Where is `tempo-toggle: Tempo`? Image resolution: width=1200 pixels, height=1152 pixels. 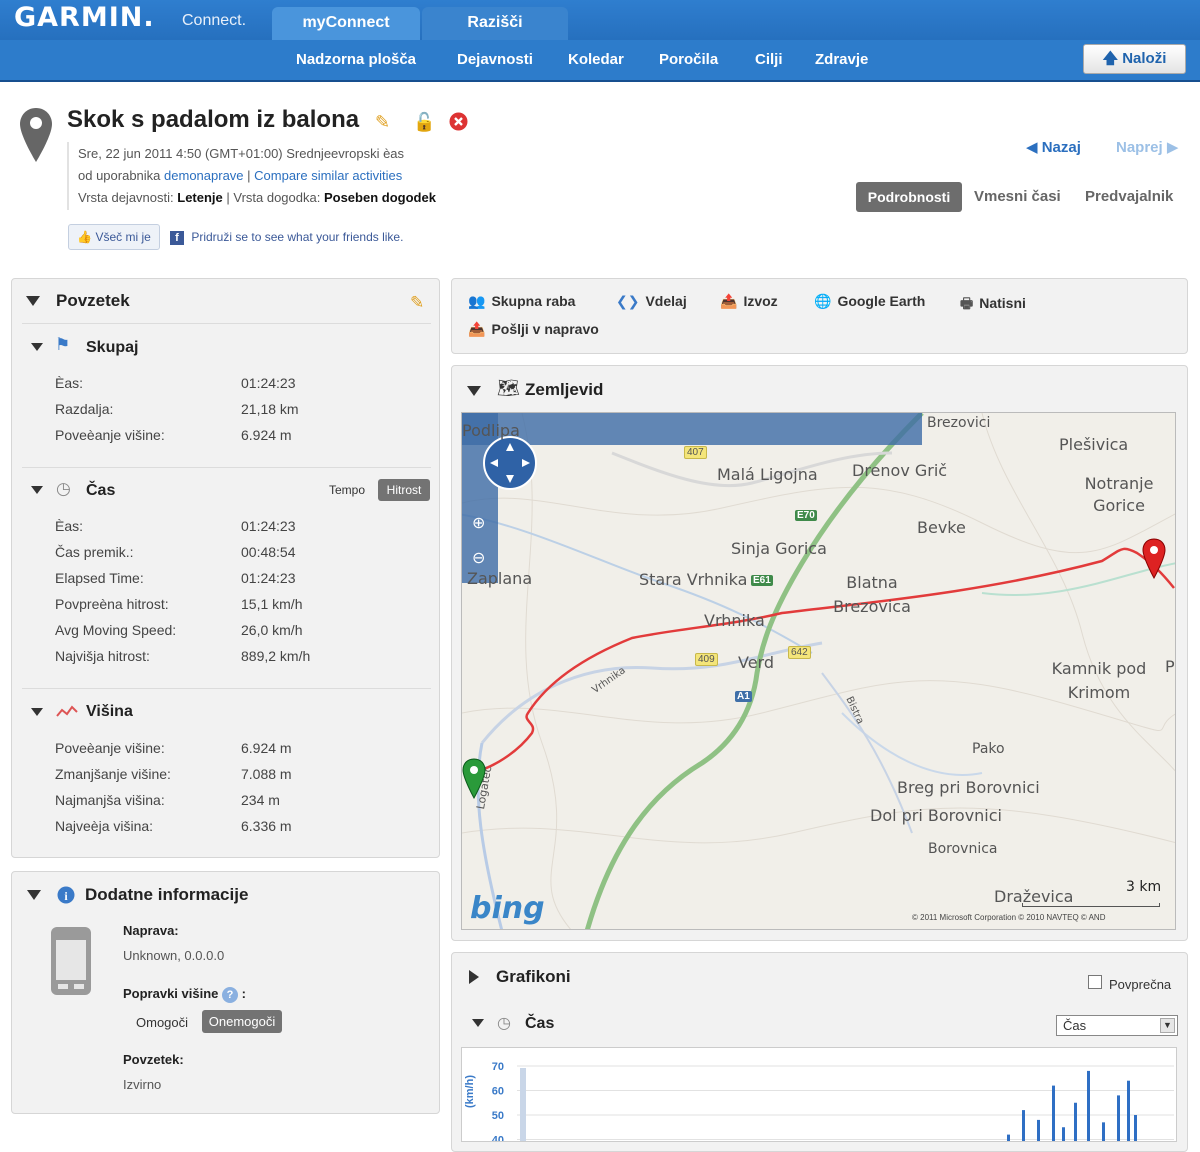
tempo-toggle: Tempo is located at coordinates (347, 490).